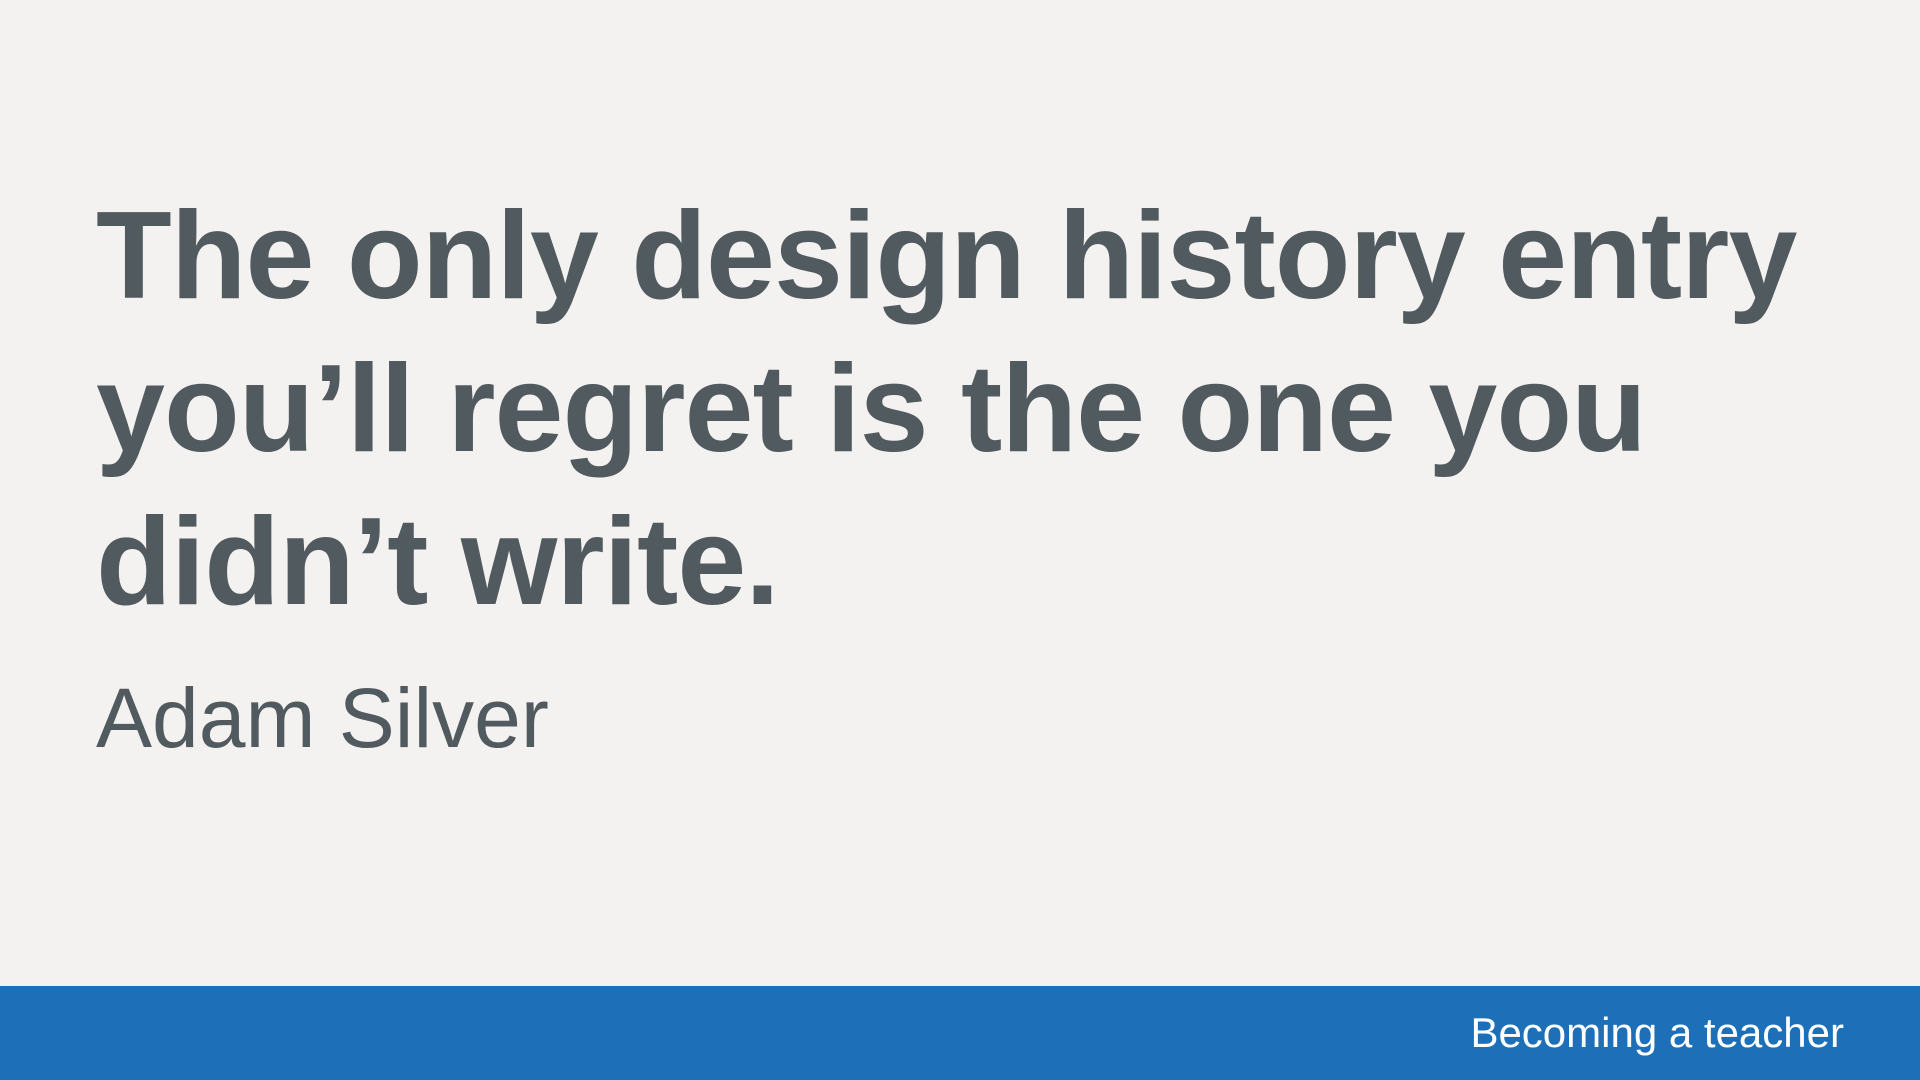 Image resolution: width=1920 pixels, height=1080 pixels. I want to click on quote-author: Adam Silver, so click(322, 718).